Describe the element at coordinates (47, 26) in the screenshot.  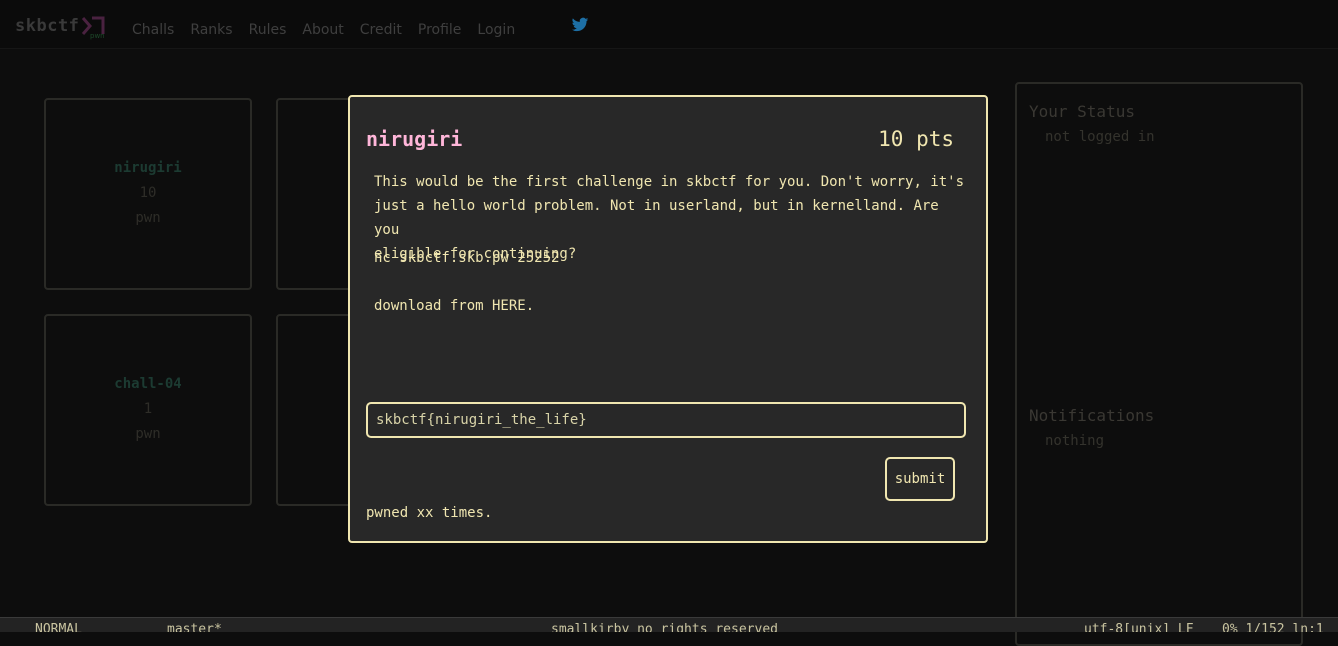
I see `brand-name: skbctf` at that location.